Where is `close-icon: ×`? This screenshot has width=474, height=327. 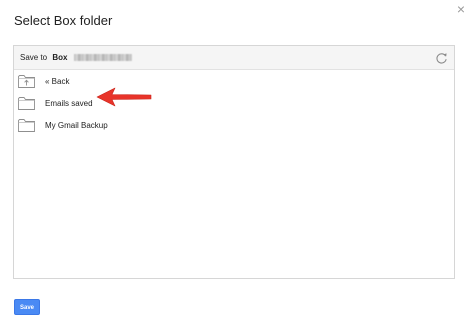 close-icon: × is located at coordinates (461, 9).